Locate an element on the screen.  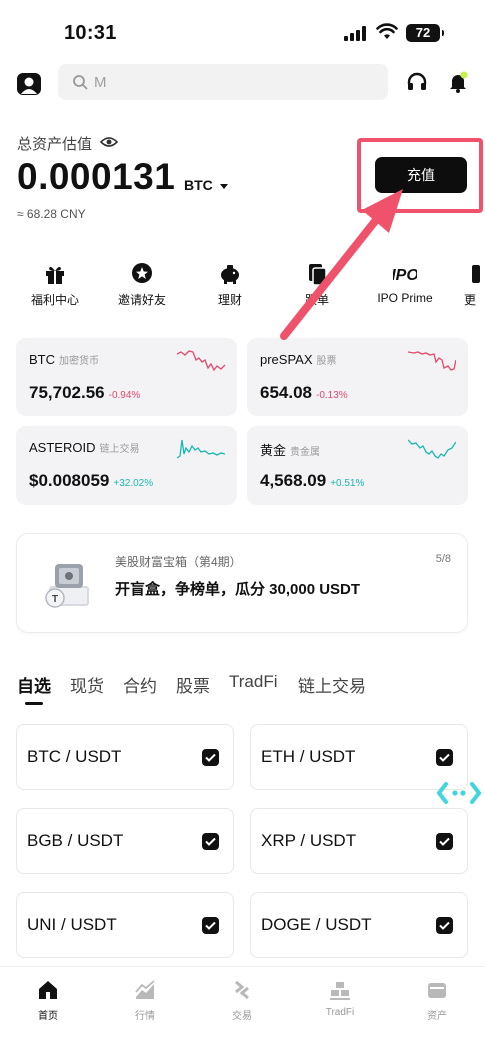
quick-action-welfare: 福利中心 is located at coordinates (55, 285).